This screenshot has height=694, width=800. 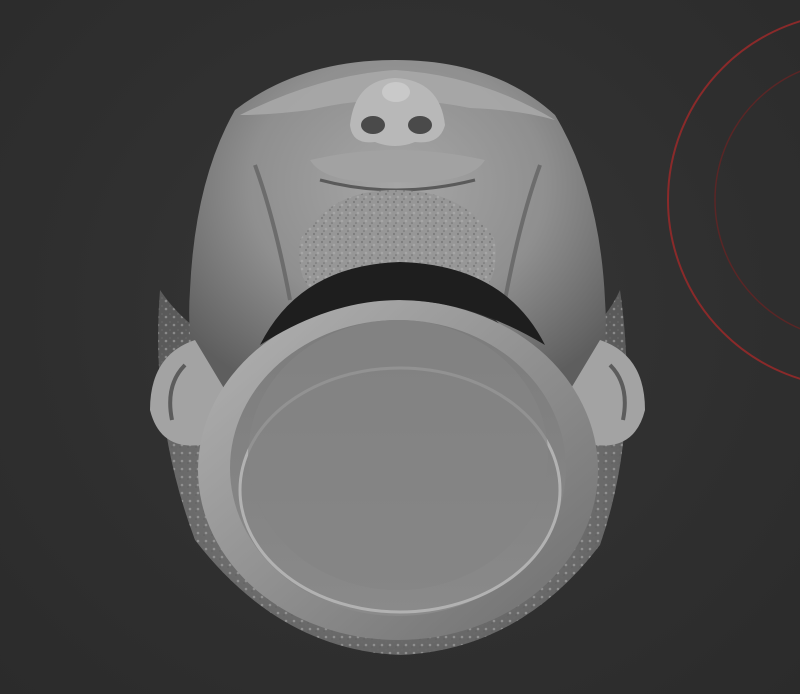 I want to click on gizmo-inner-ring, so click(x=757, y=200).